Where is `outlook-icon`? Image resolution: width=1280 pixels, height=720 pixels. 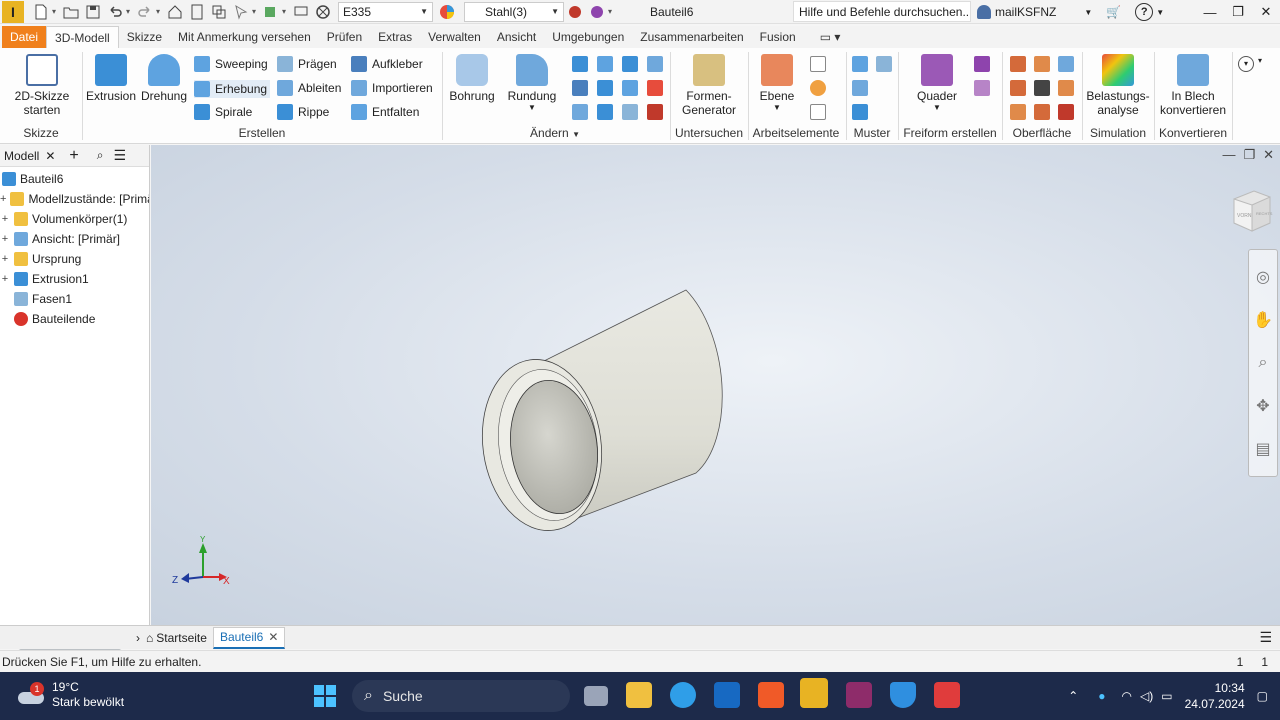
outlook-icon is located at coordinates (727, 695).